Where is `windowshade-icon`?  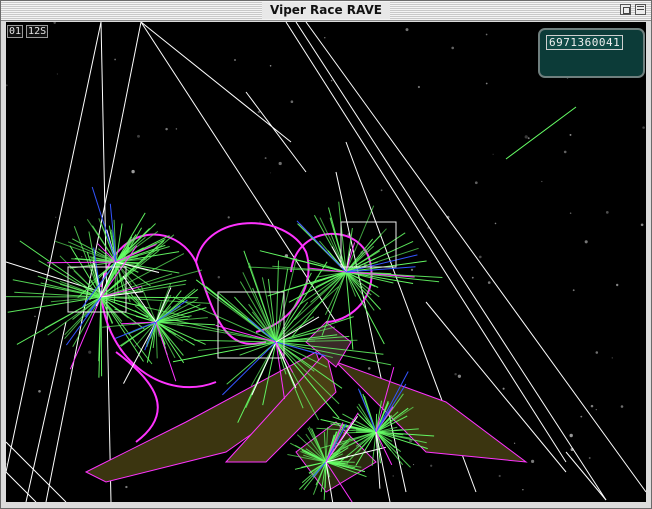 windowshade-icon is located at coordinates (640, 9).